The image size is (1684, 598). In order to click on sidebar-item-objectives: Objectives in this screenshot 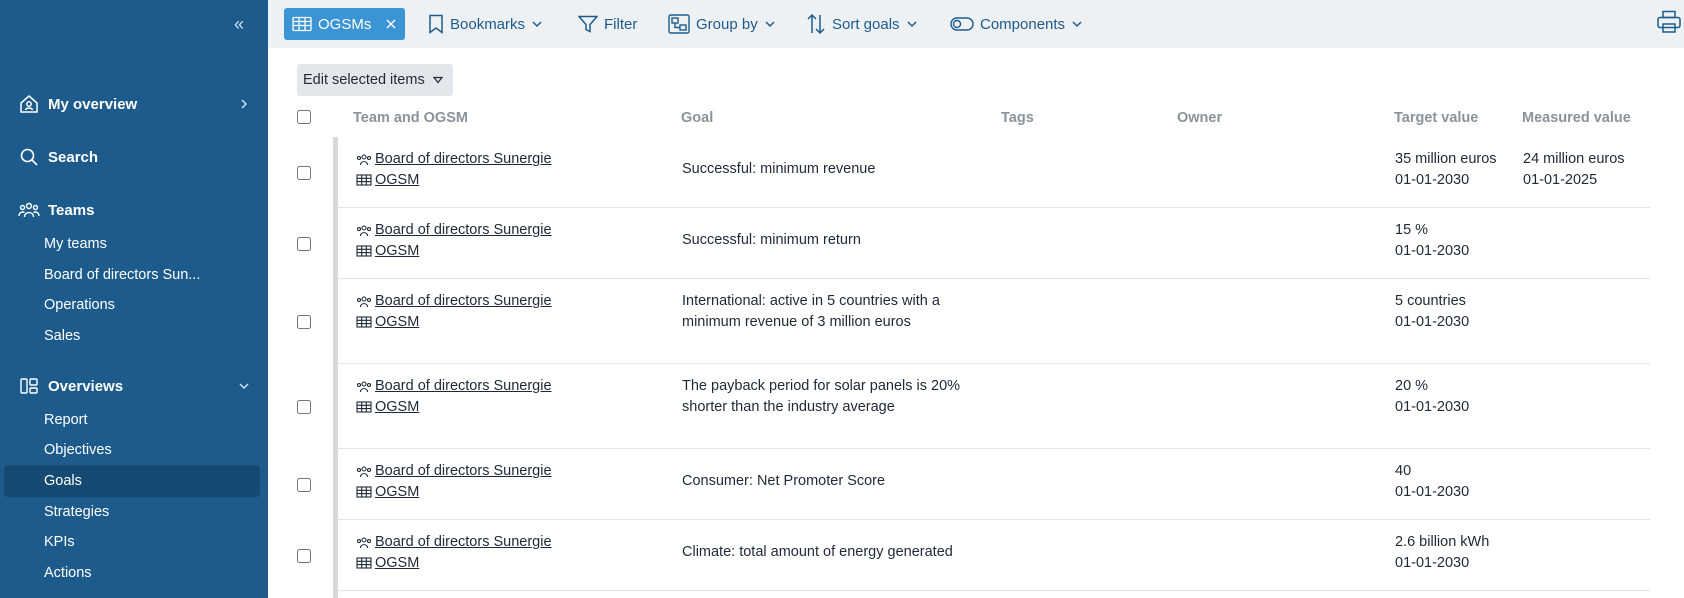, I will do `click(78, 450)`.